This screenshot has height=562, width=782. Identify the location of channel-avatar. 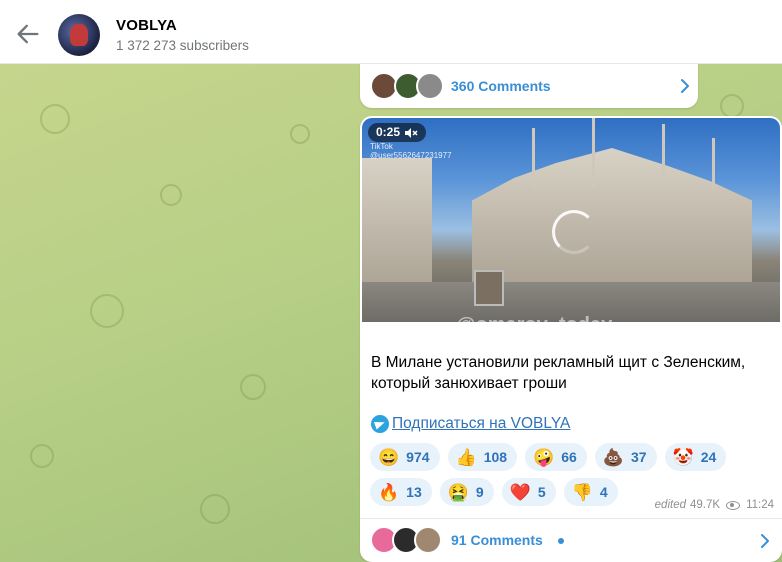
(79, 35).